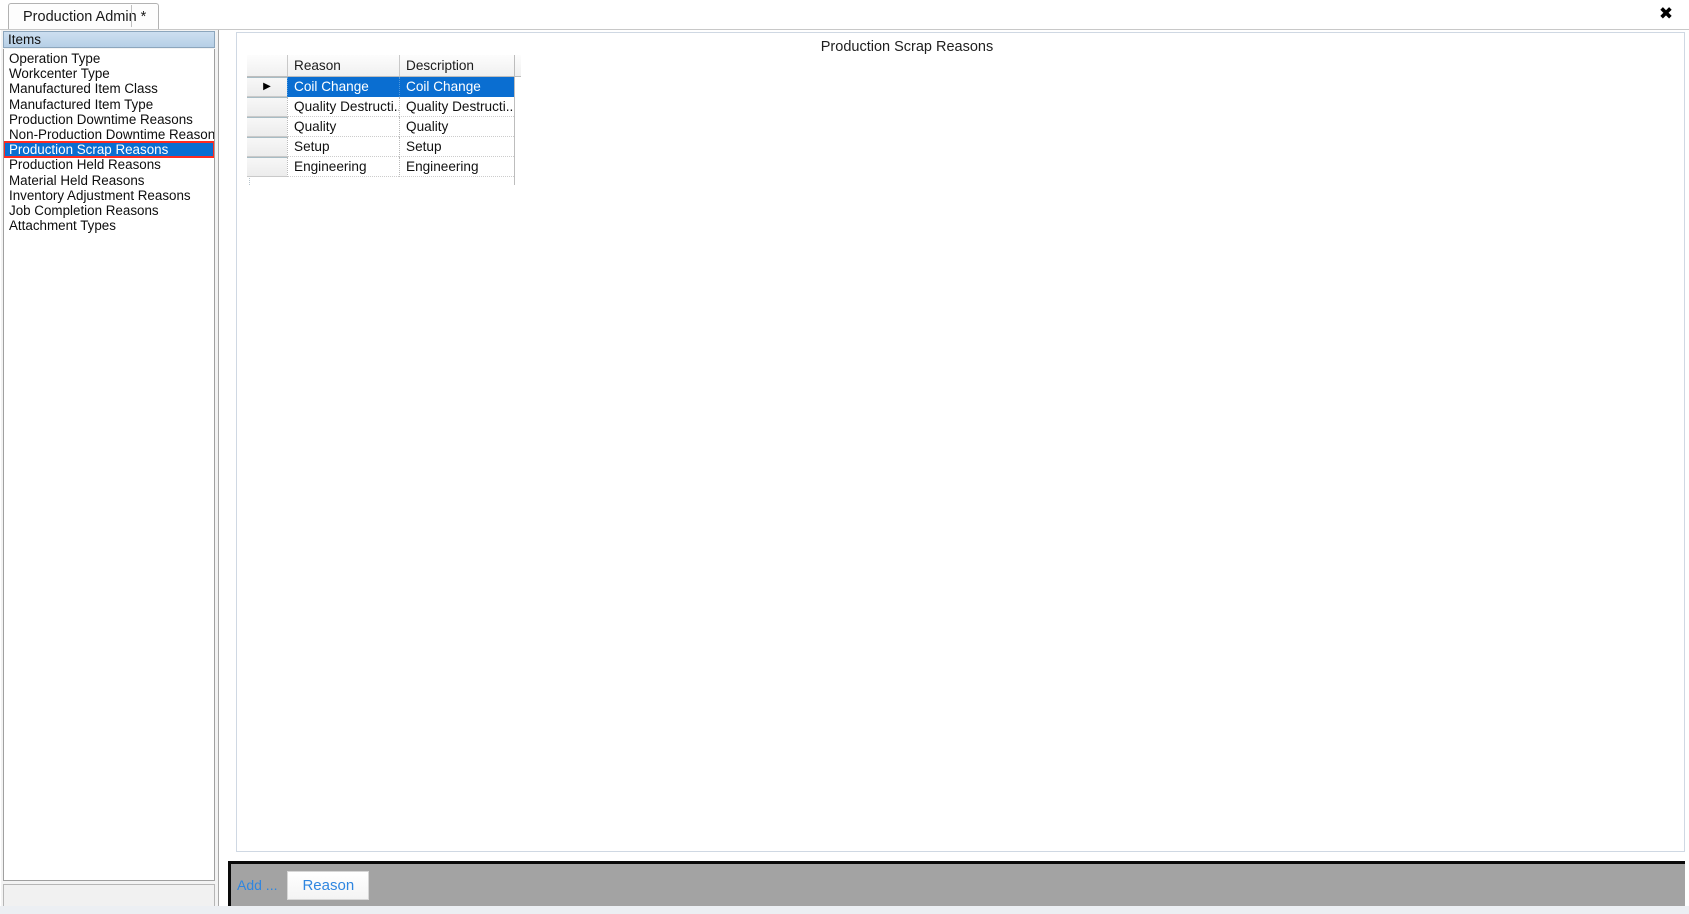 The image size is (1689, 914). What do you see at coordinates (55, 58) in the screenshot?
I see `sidebar-item-label: Operation Type` at bounding box center [55, 58].